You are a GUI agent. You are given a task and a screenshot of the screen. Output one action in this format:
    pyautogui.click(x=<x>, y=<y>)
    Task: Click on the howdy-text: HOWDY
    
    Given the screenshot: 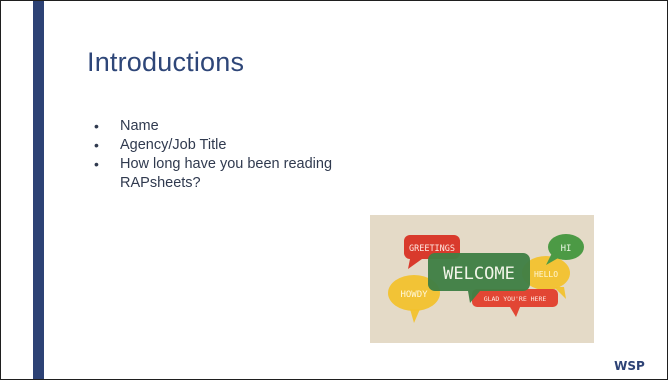 What is the action you would take?
    pyautogui.click(x=414, y=295)
    